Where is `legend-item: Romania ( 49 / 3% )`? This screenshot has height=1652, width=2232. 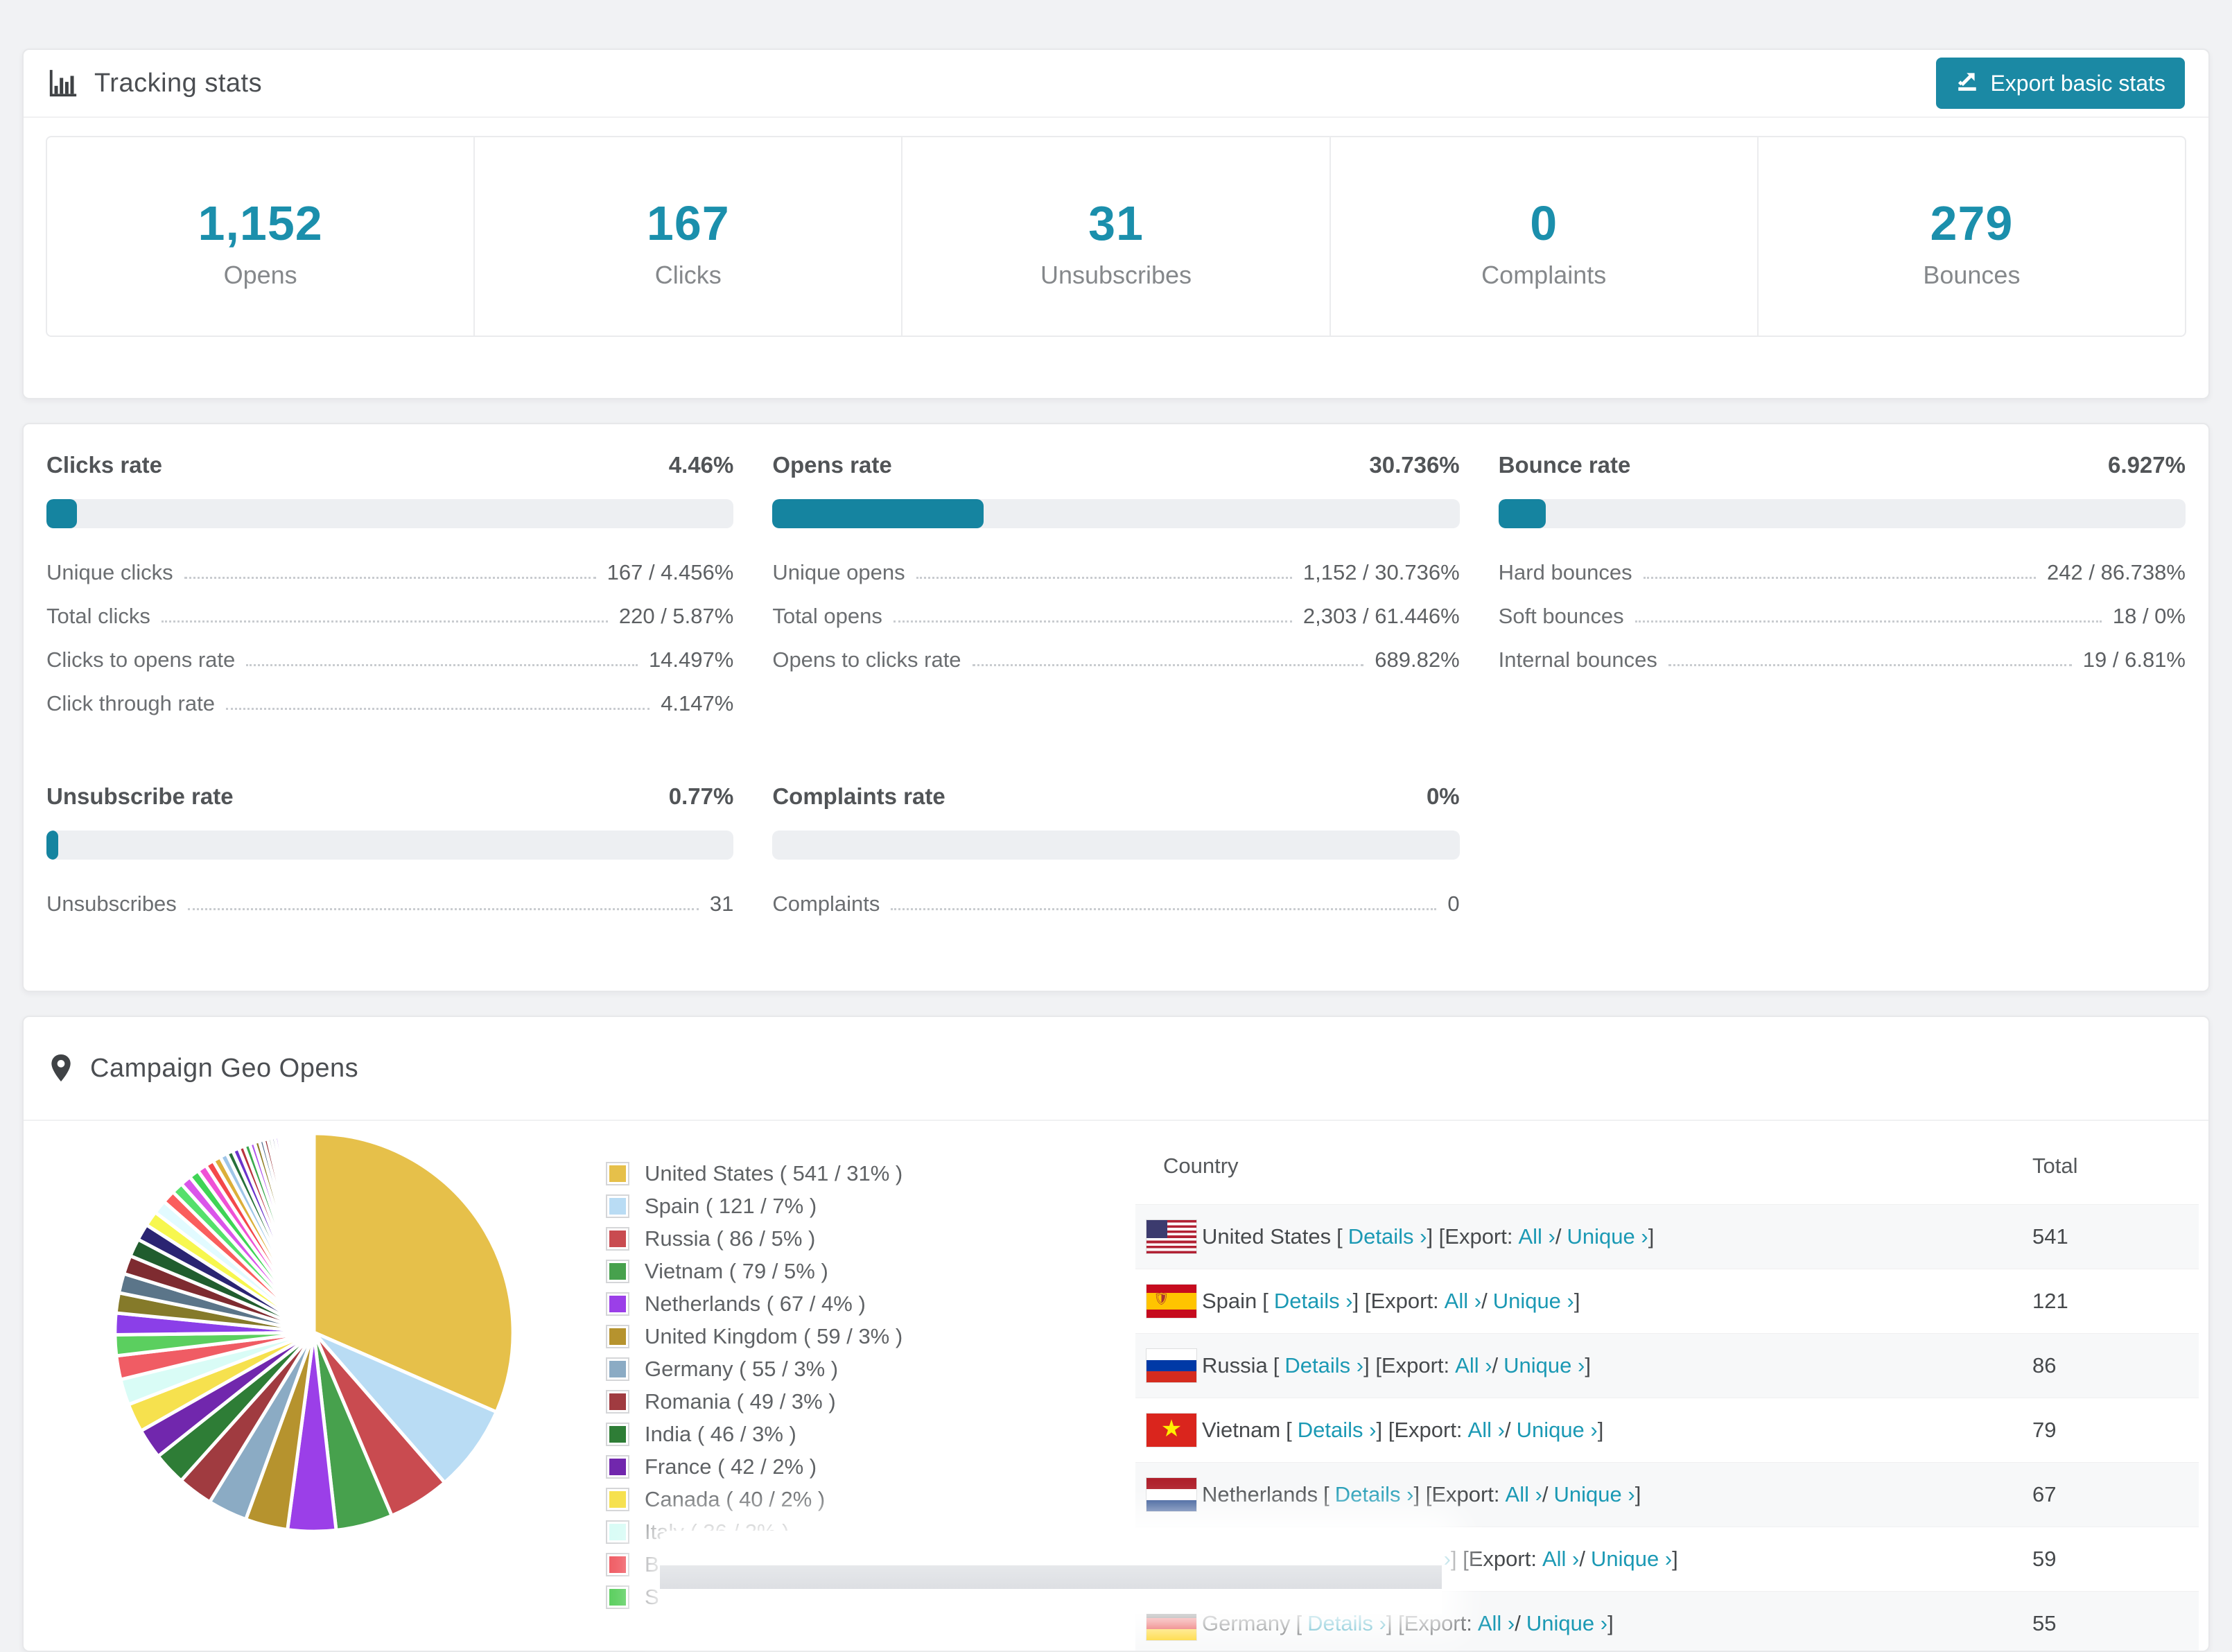 legend-item: Romania ( 49 / 3% ) is located at coordinates (814, 1401).